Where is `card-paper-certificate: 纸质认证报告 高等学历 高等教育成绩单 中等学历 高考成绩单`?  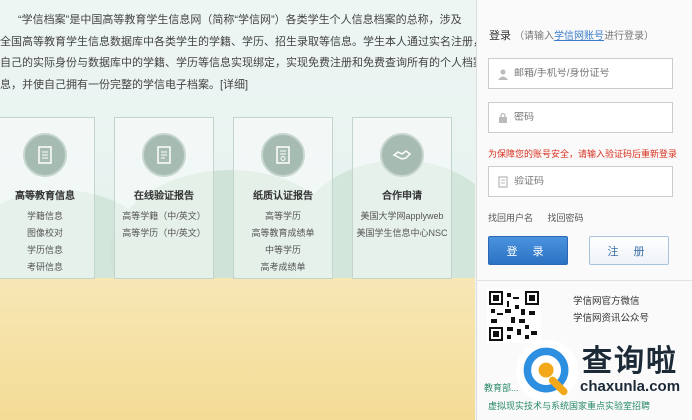
card-paper-certificate: 纸质认证报告 高等学历 高等教育成绩单 中等学历 高考成绩单 is located at coordinates (283, 198).